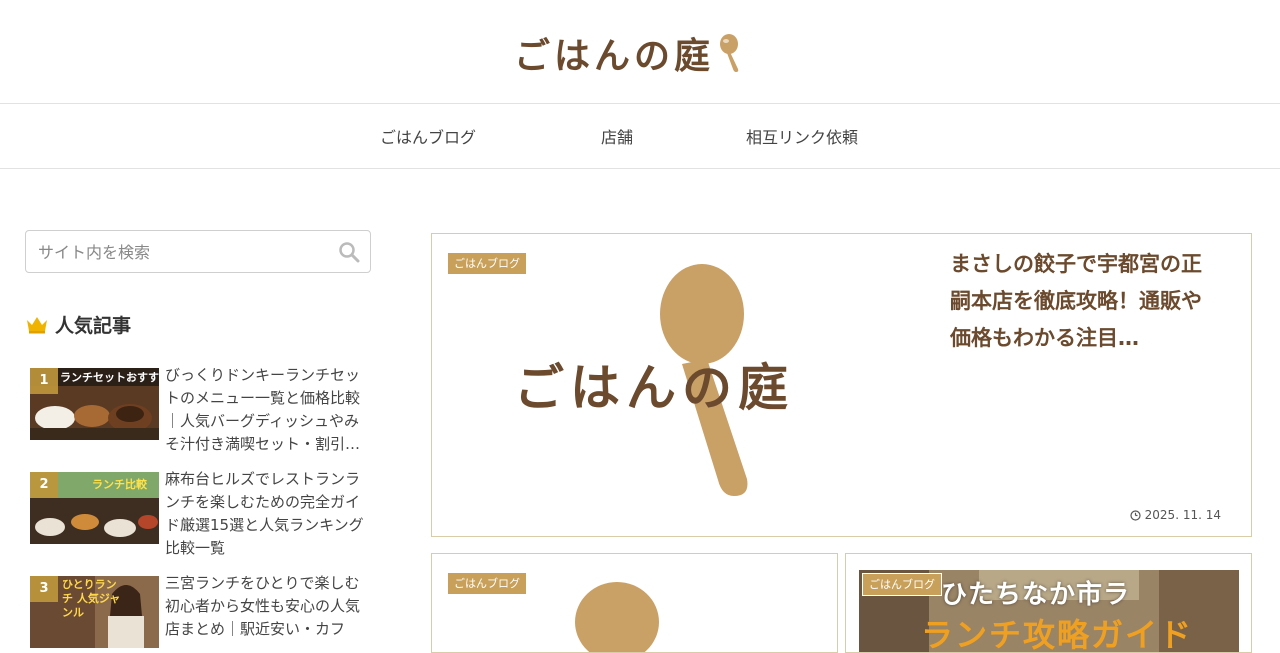 Image resolution: width=1280 pixels, height=653 pixels. What do you see at coordinates (1135, 515) in the screenshot?
I see `clock-icon` at bounding box center [1135, 515].